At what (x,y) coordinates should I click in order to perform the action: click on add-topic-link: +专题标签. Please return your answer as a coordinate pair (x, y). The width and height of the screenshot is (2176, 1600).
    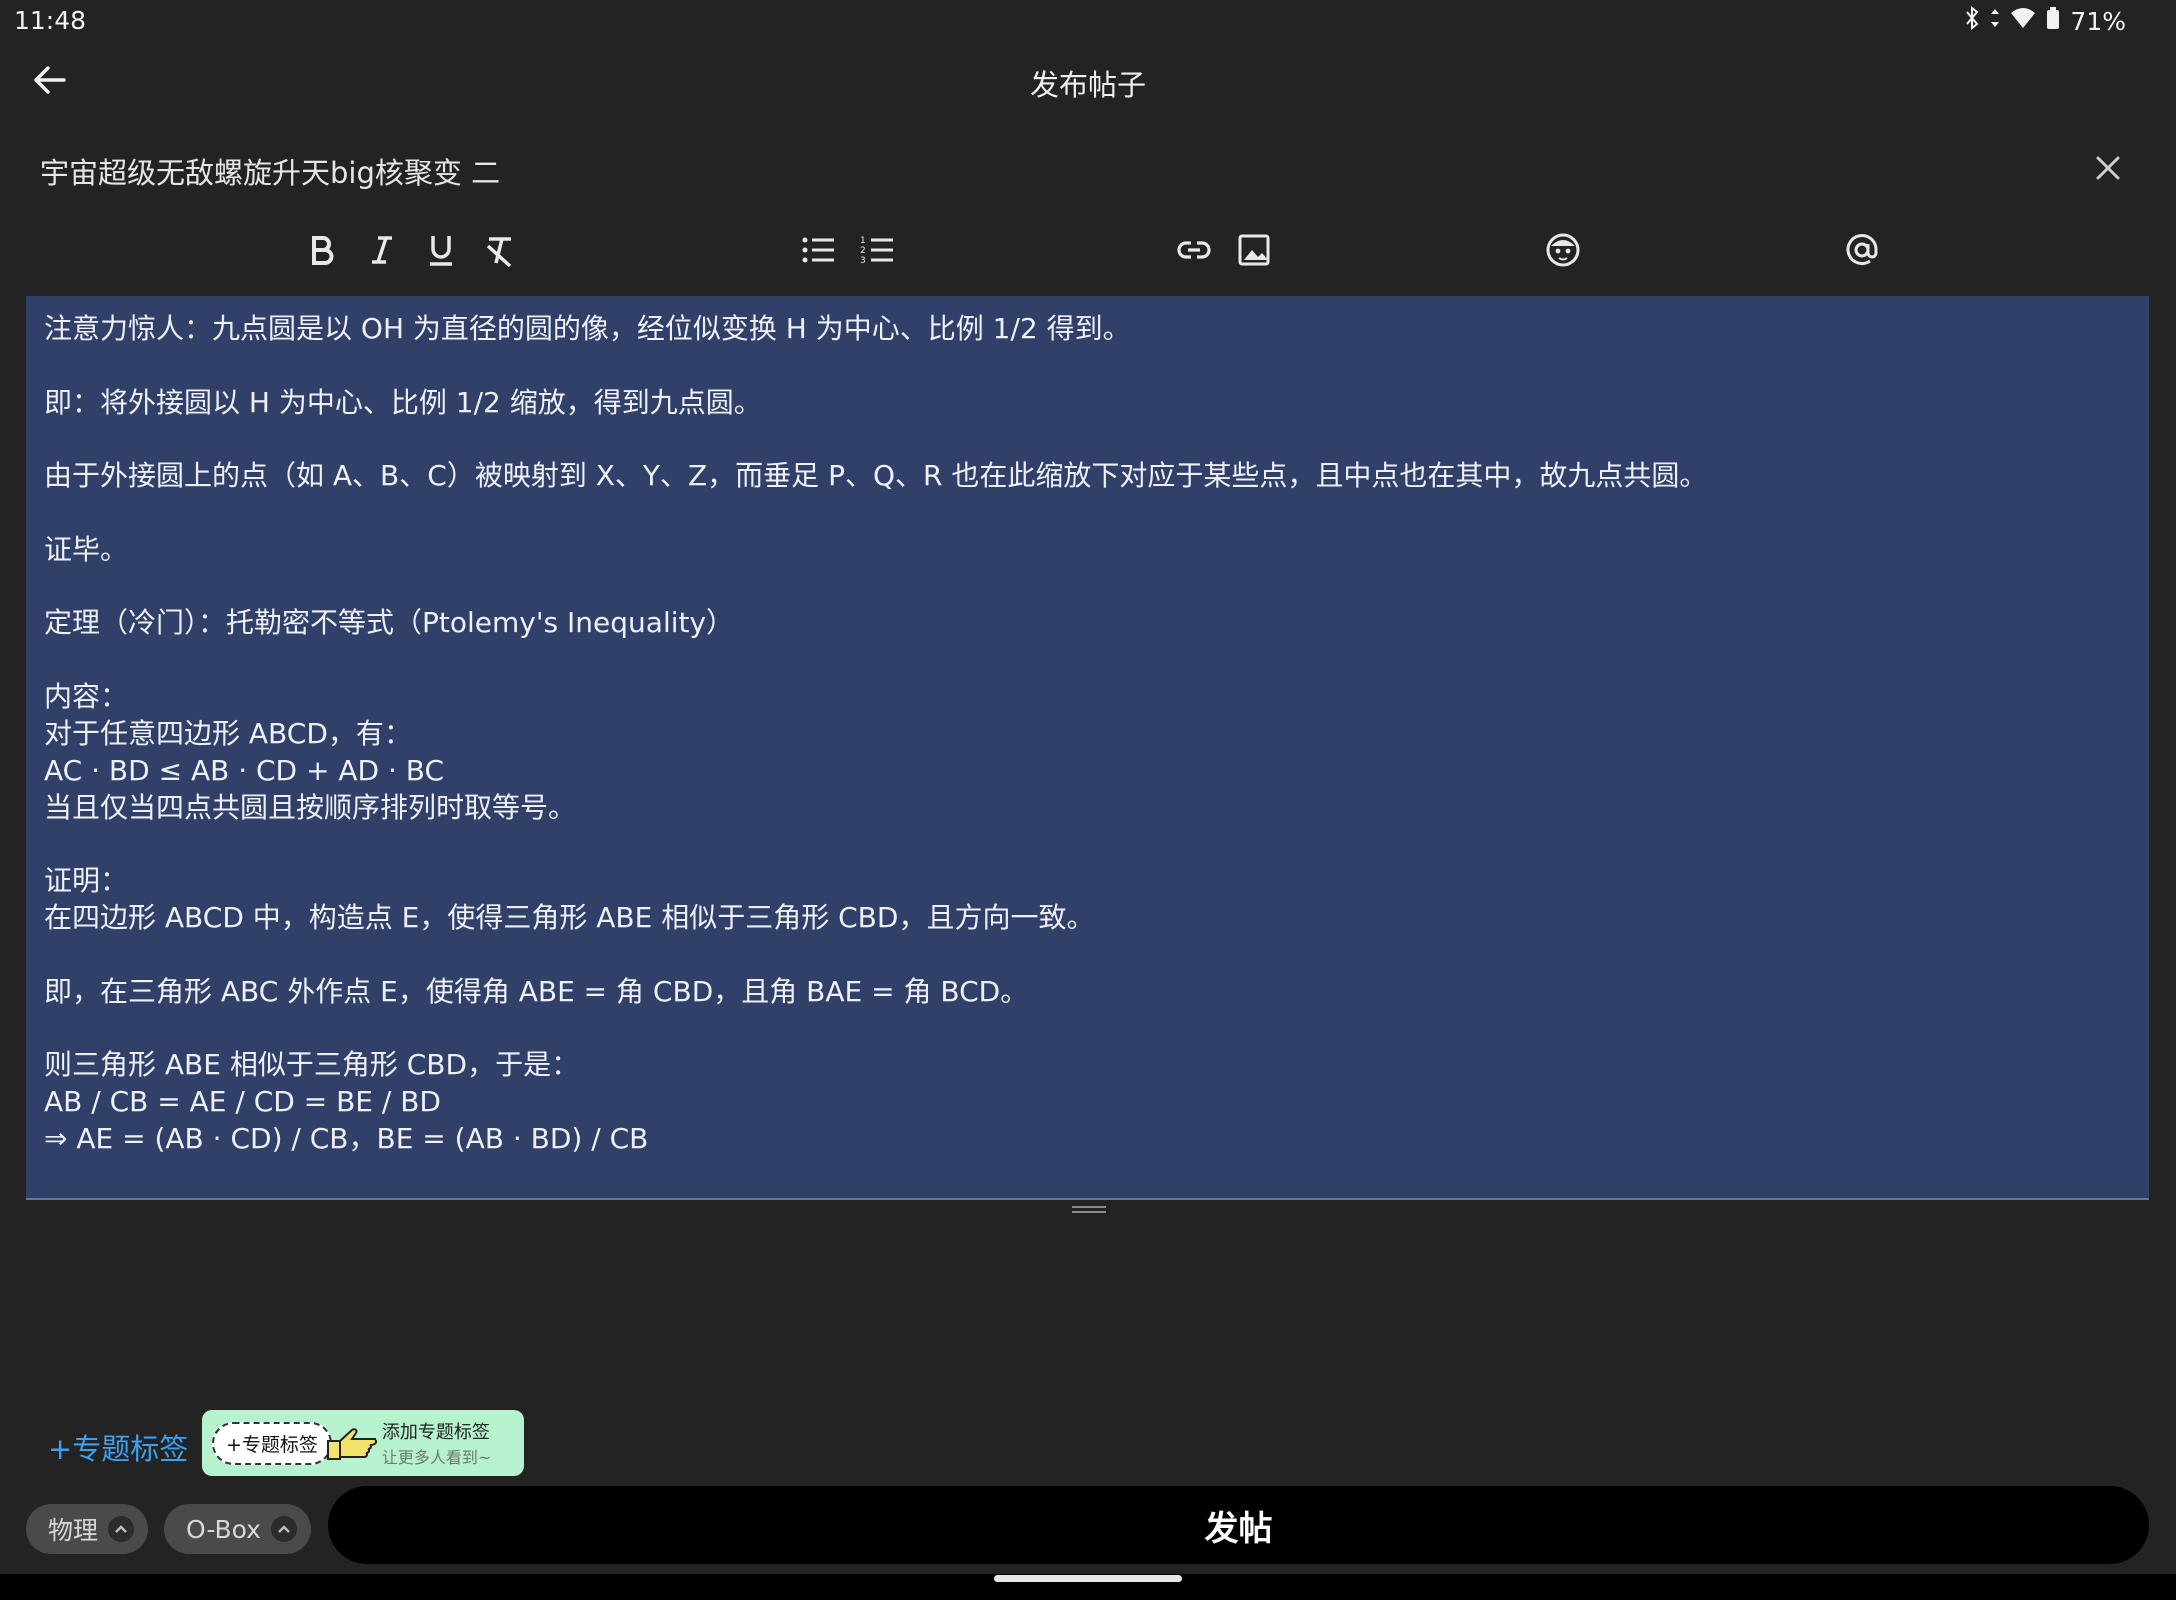
    Looking at the image, I should click on (118, 1447).